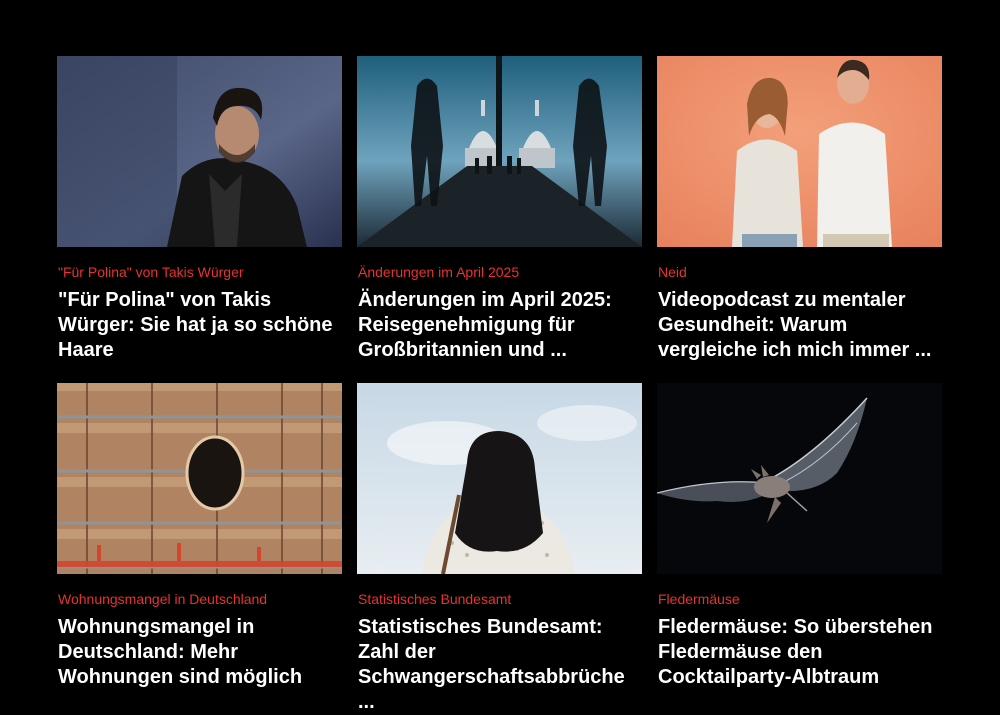 This screenshot has width=1000, height=715. I want to click on article-kicker: Statistisches Bundesamt, so click(500, 599).